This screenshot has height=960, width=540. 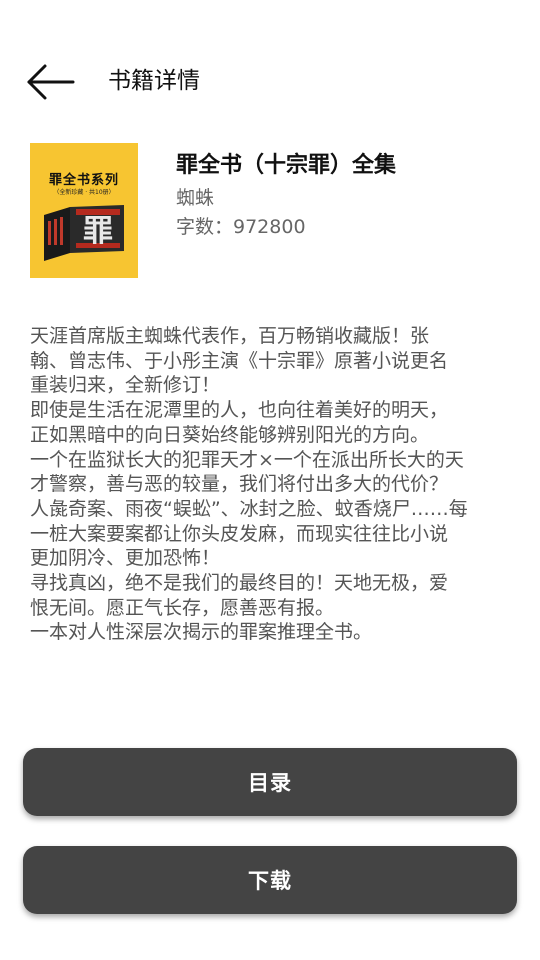 What do you see at coordinates (286, 165) in the screenshot?
I see `book-title: 罪全书（十宗罪）全集` at bounding box center [286, 165].